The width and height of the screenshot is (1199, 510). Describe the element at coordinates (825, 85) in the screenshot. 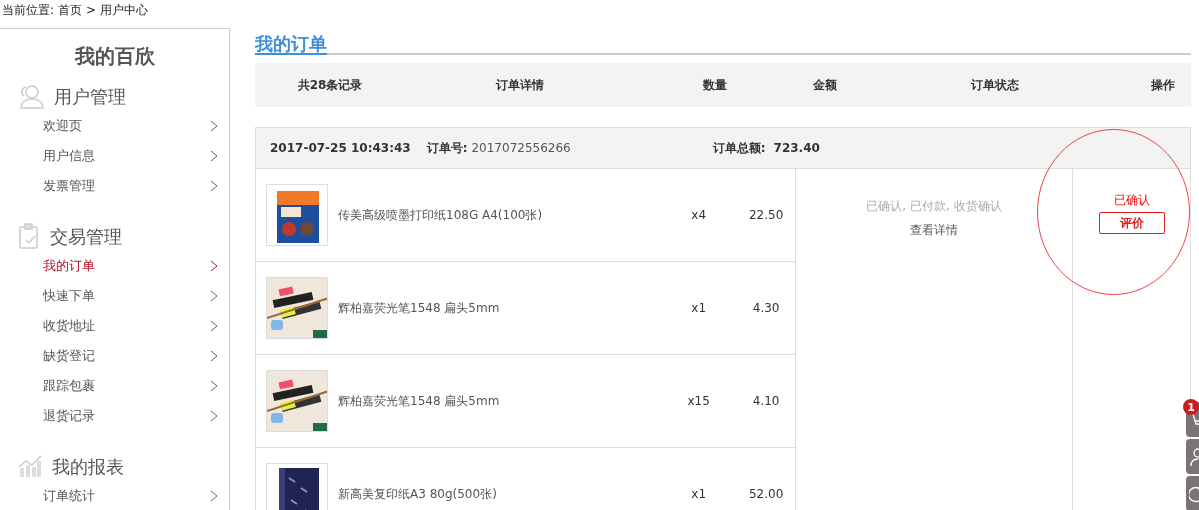

I see `column-header: 金额` at that location.